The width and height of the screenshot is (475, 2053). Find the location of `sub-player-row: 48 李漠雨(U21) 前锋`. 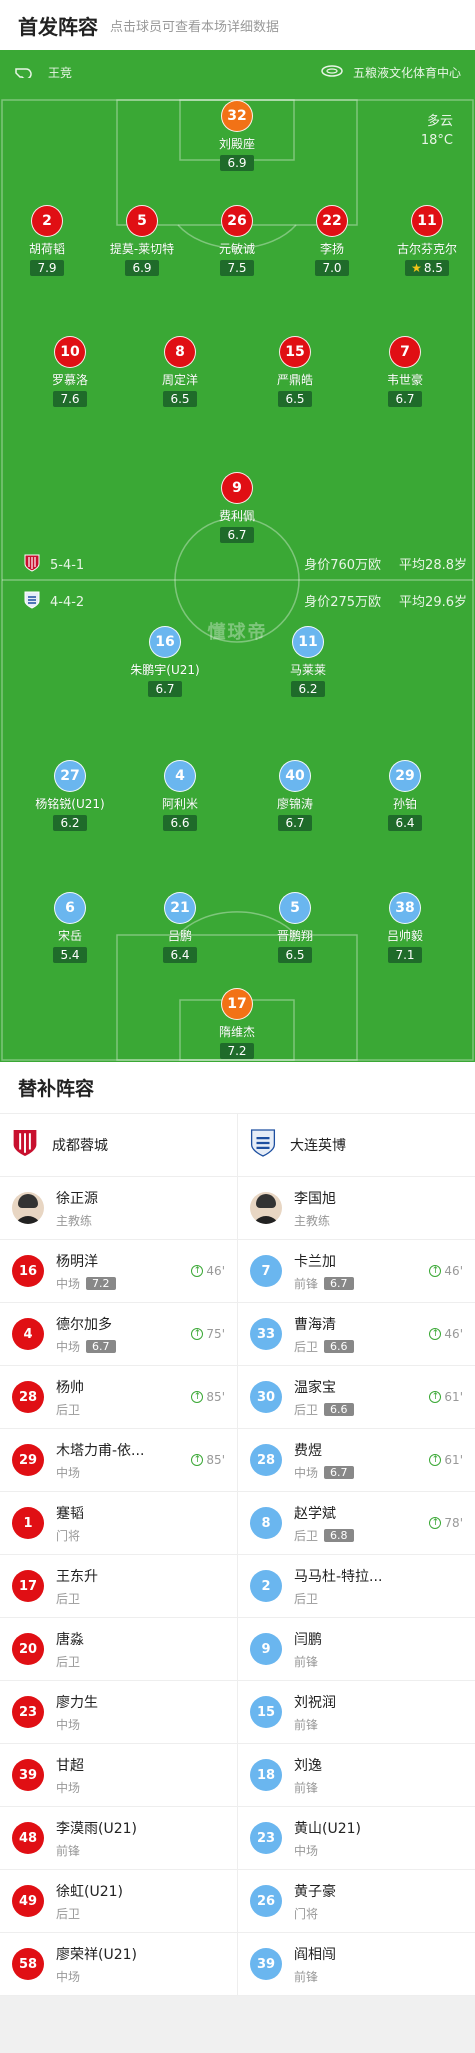

sub-player-row: 48 李漠雨(U21) 前锋 is located at coordinates (118, 1838).